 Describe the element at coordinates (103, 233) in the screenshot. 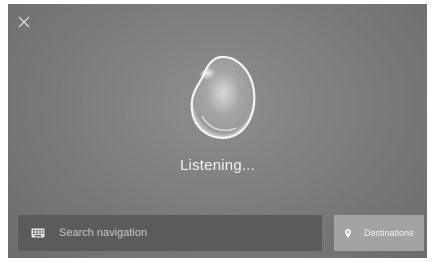

I see `search-placeholder: Search navigation` at that location.